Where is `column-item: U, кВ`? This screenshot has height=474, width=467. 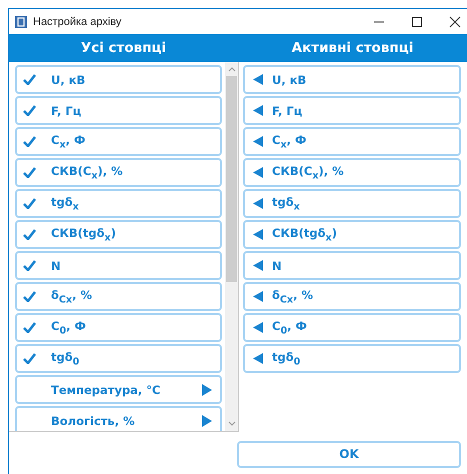
column-item: U, кВ is located at coordinates (118, 79).